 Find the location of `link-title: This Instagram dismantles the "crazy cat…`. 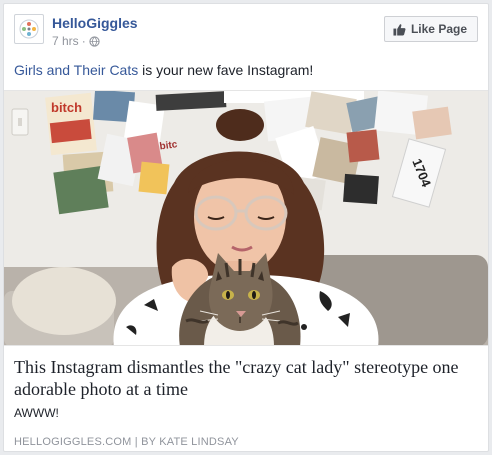

link-title: This Instagram dismantles the "crazy cat… is located at coordinates (246, 378).